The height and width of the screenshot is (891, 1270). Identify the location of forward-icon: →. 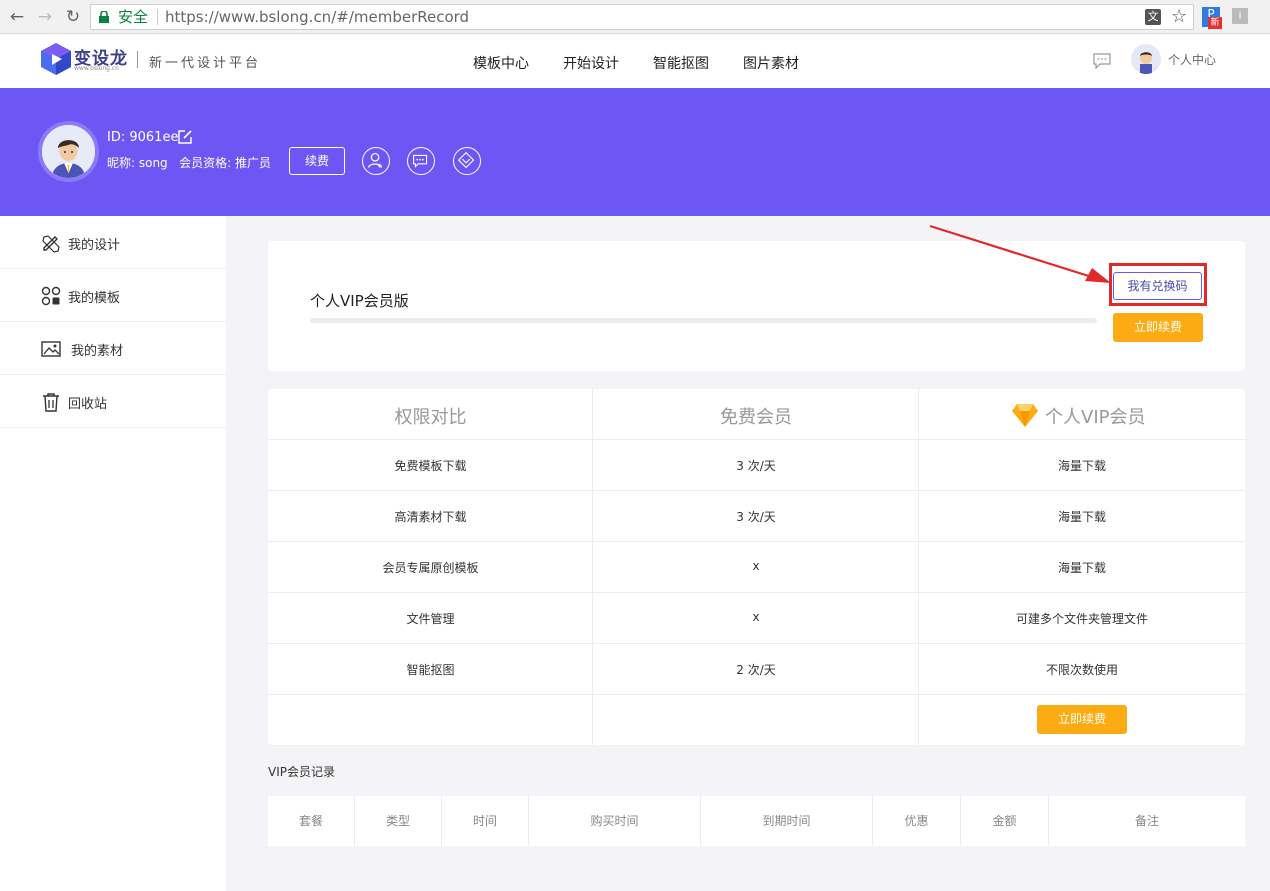
(45, 17).